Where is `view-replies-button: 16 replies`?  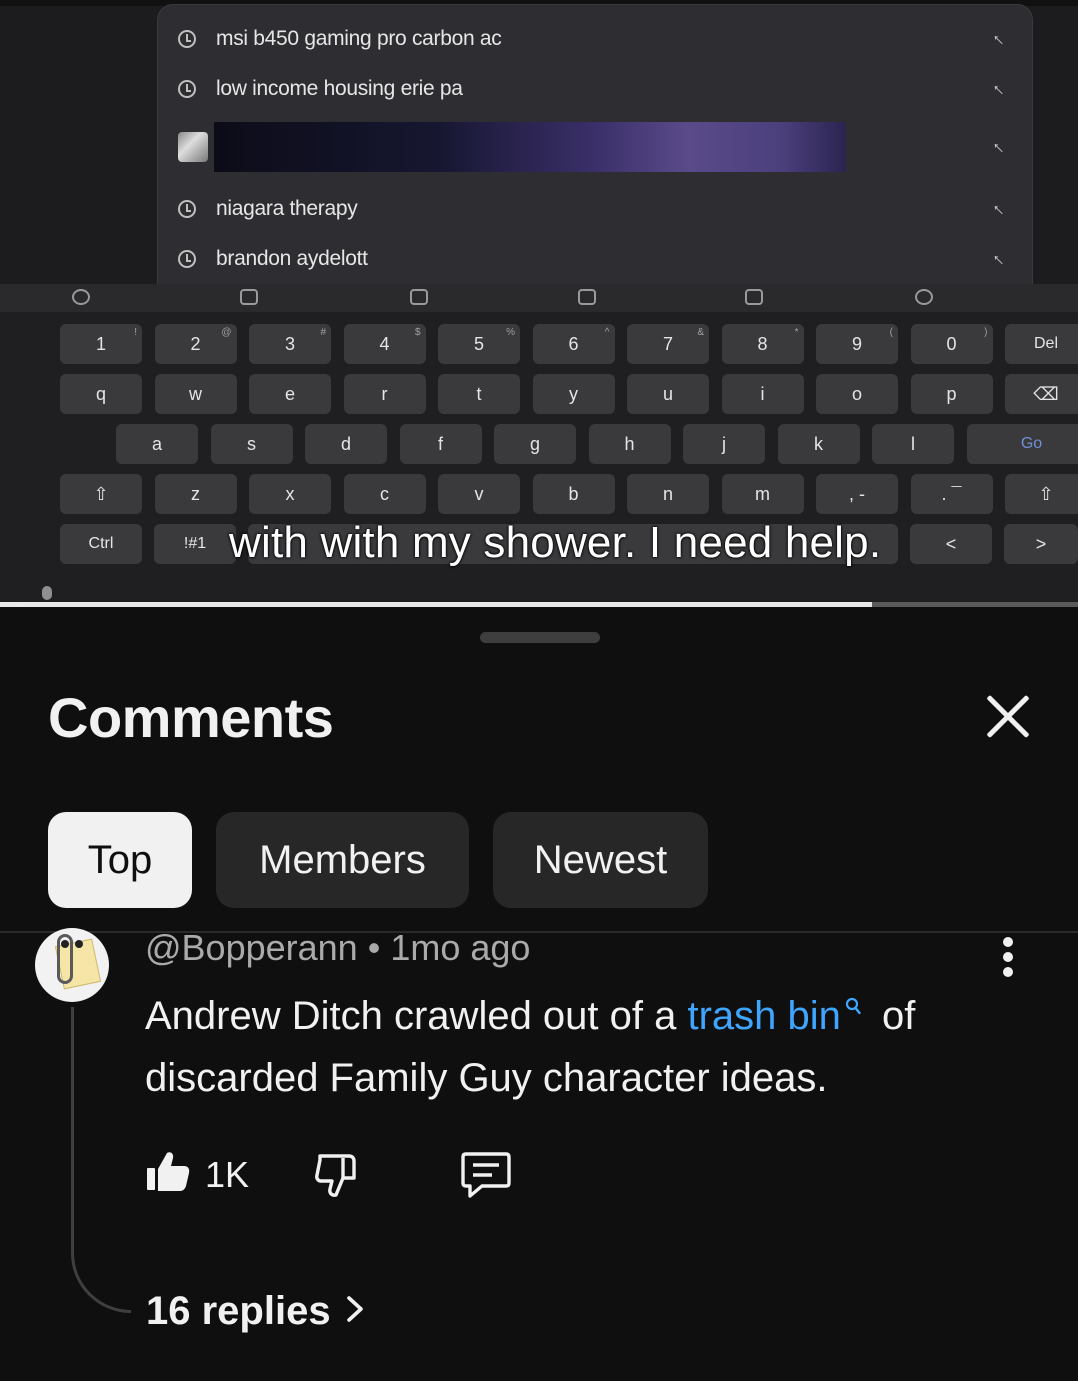 view-replies-button: 16 replies is located at coordinates (255, 1311).